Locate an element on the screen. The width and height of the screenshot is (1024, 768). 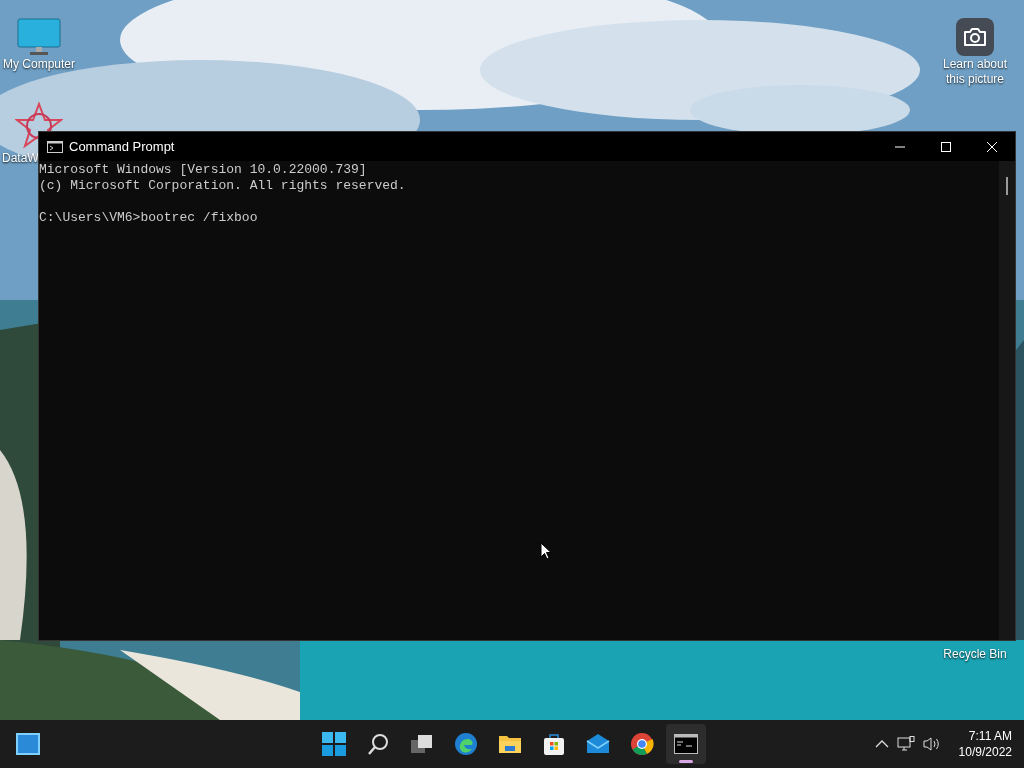
console-line: (c) Microsoft Corporation. All rights reserved. is located at coordinates (223, 186).